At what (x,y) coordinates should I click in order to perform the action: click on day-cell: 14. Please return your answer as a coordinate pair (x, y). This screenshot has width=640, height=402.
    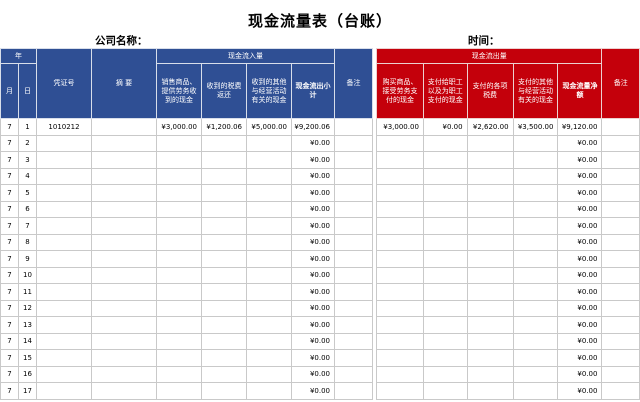
    Looking at the image, I should click on (27, 341).